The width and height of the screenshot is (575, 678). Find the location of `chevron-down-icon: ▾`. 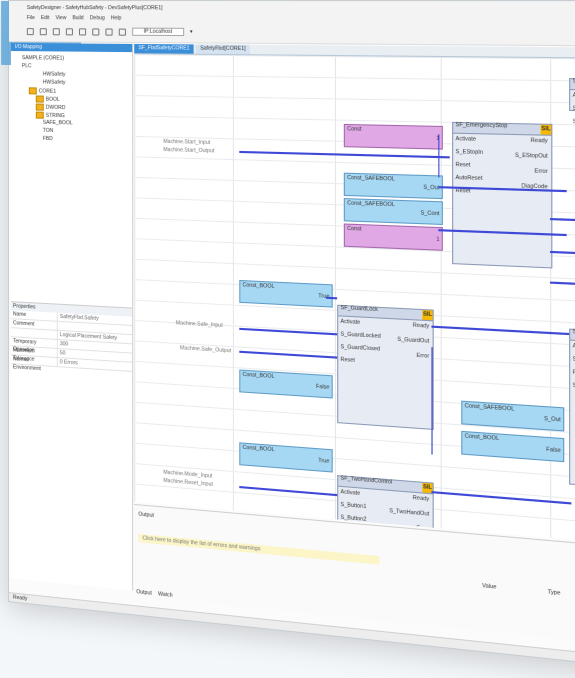

chevron-down-icon: ▾ is located at coordinates (191, 32).